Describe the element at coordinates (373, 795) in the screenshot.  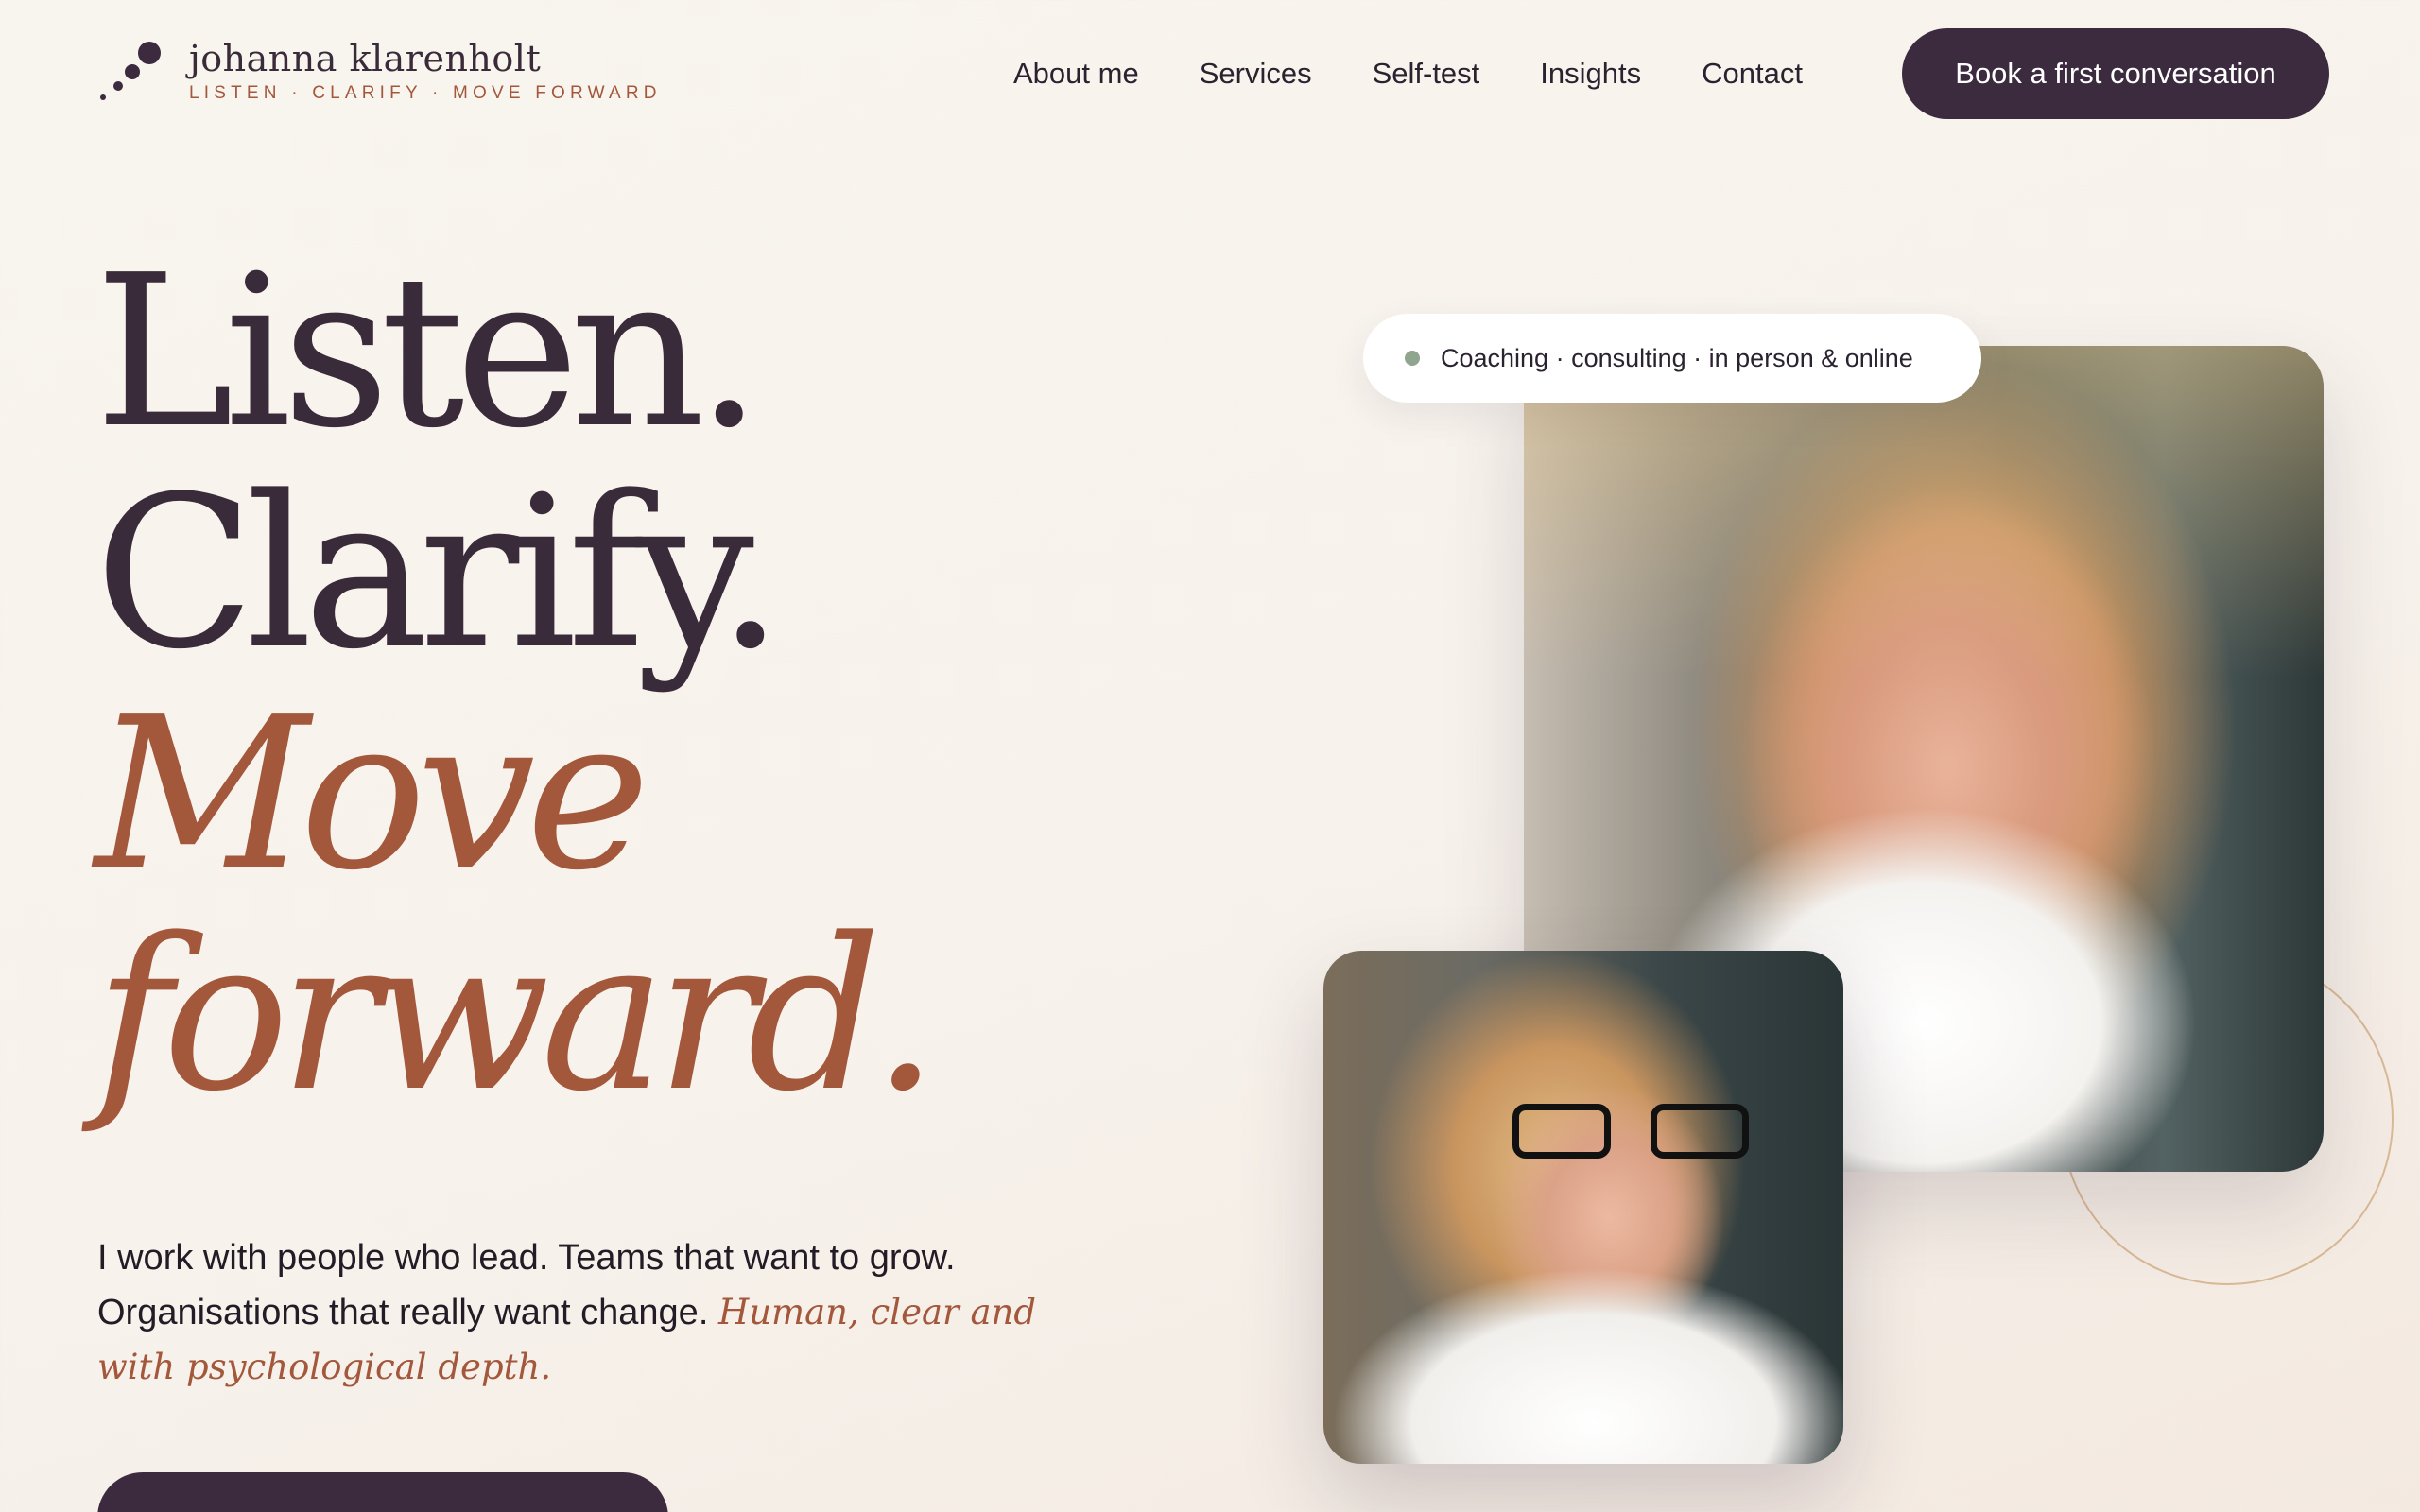
I see `hero-line-move: Move` at that location.